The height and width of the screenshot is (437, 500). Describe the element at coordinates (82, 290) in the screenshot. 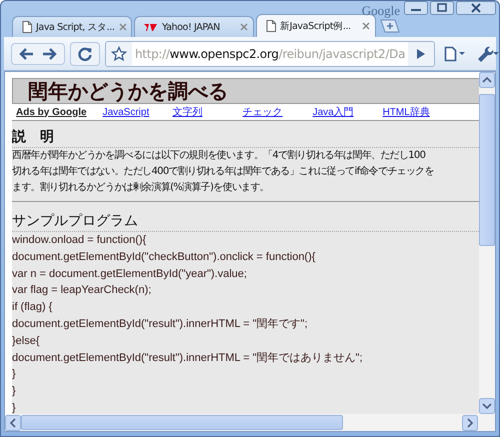

I see `code-line: var flag = leapYearCheck(n);` at that location.